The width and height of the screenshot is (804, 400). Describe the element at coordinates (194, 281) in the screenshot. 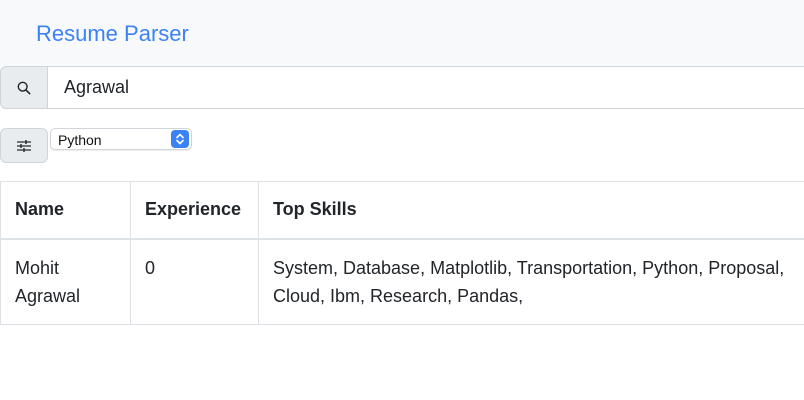

I see `cell-experience: 0` at that location.